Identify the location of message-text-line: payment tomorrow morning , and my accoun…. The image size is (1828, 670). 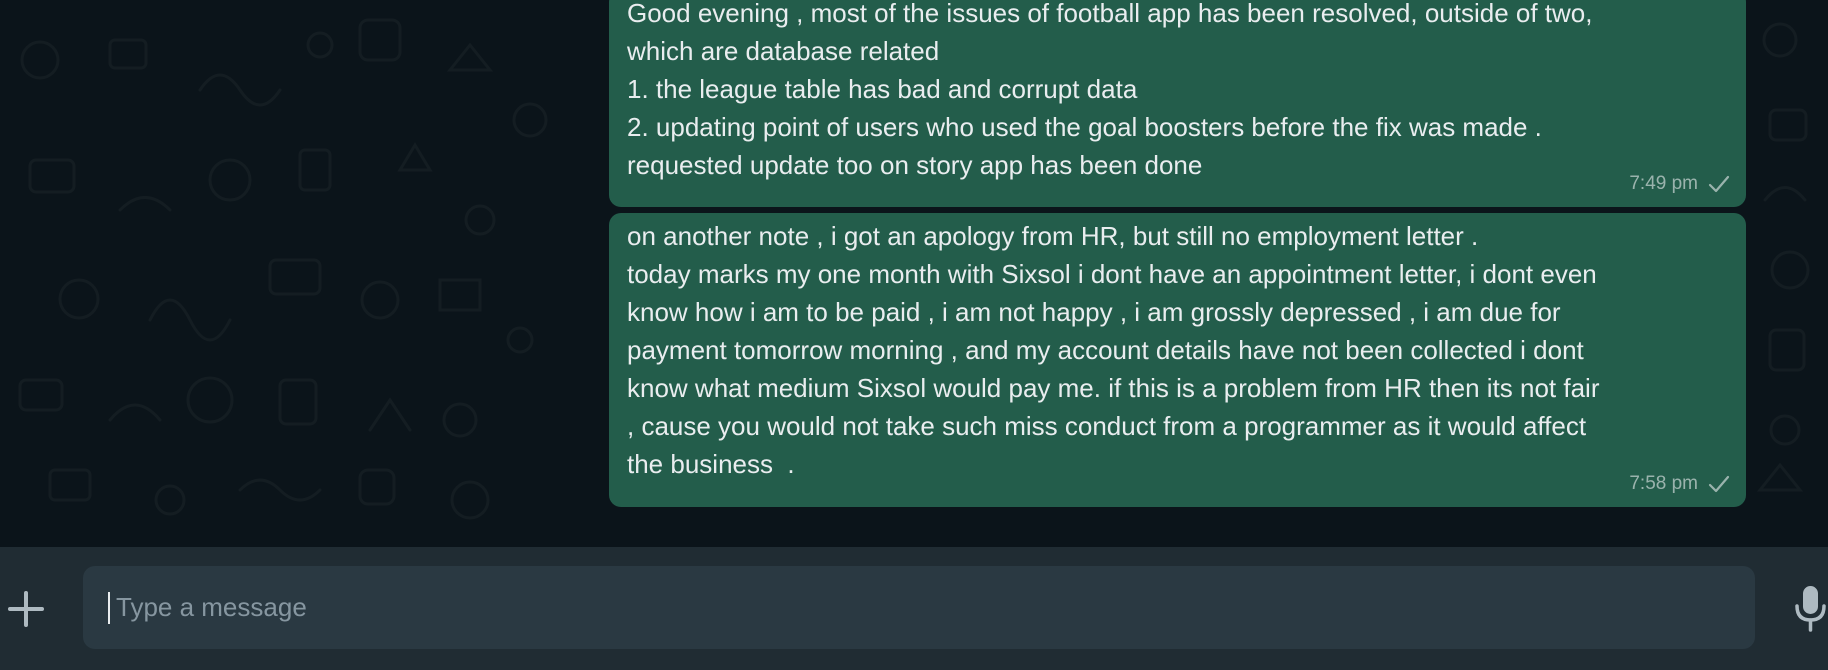
(1105, 350).